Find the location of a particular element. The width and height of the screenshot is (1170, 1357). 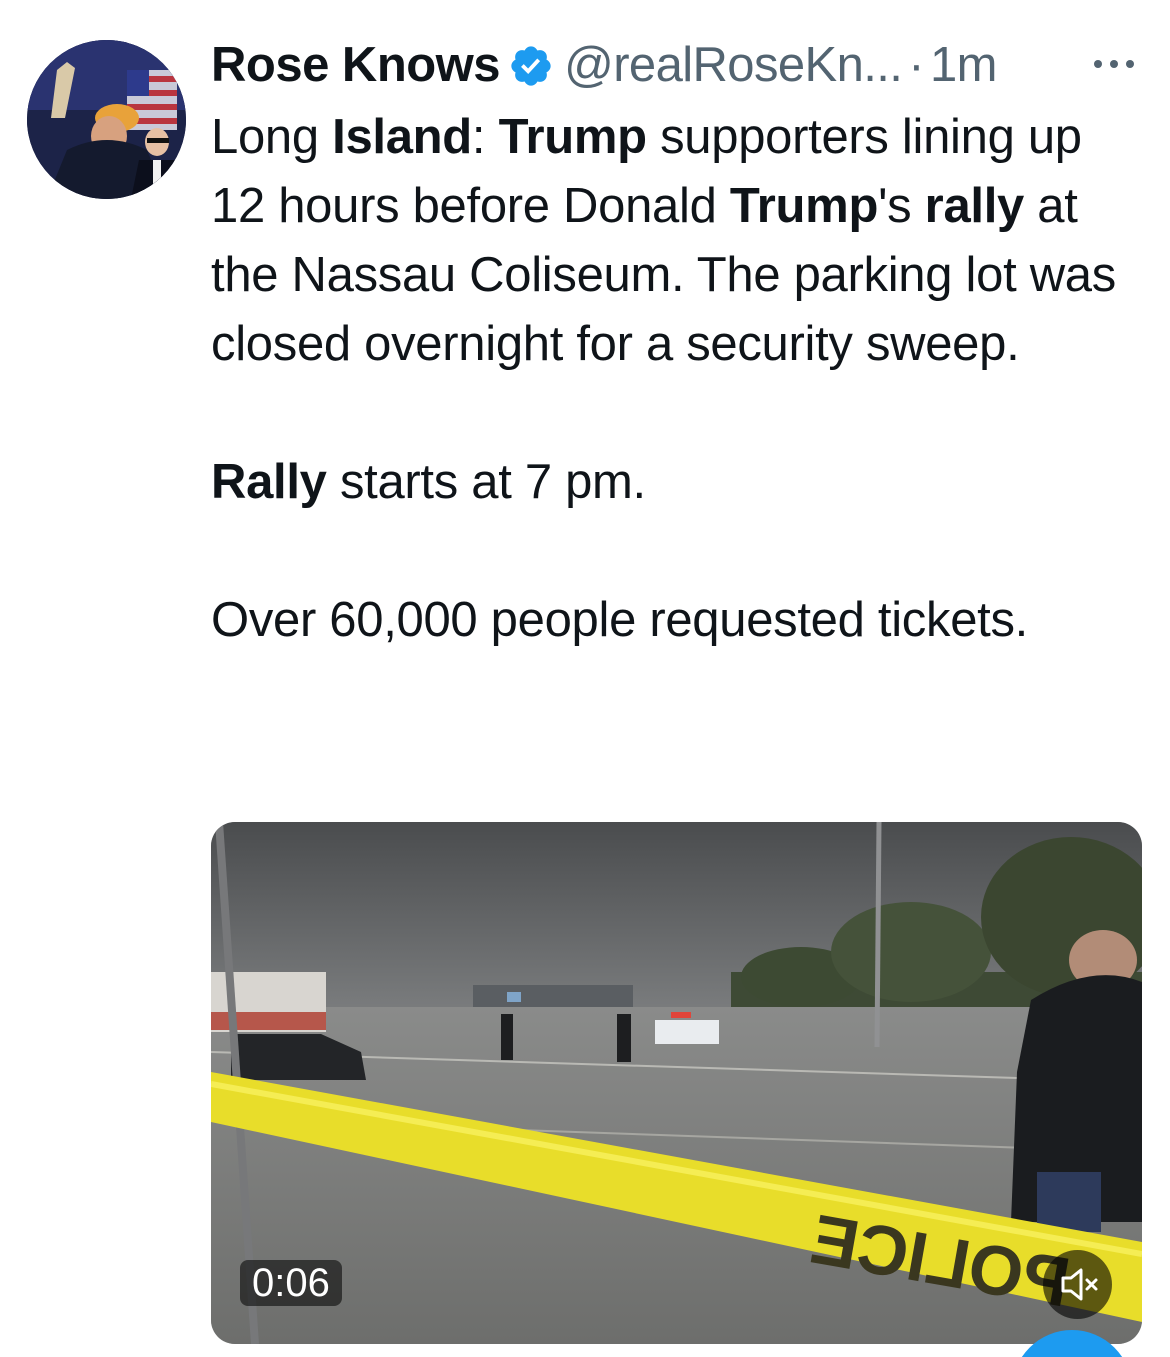

author-avatar is located at coordinates (106, 119).